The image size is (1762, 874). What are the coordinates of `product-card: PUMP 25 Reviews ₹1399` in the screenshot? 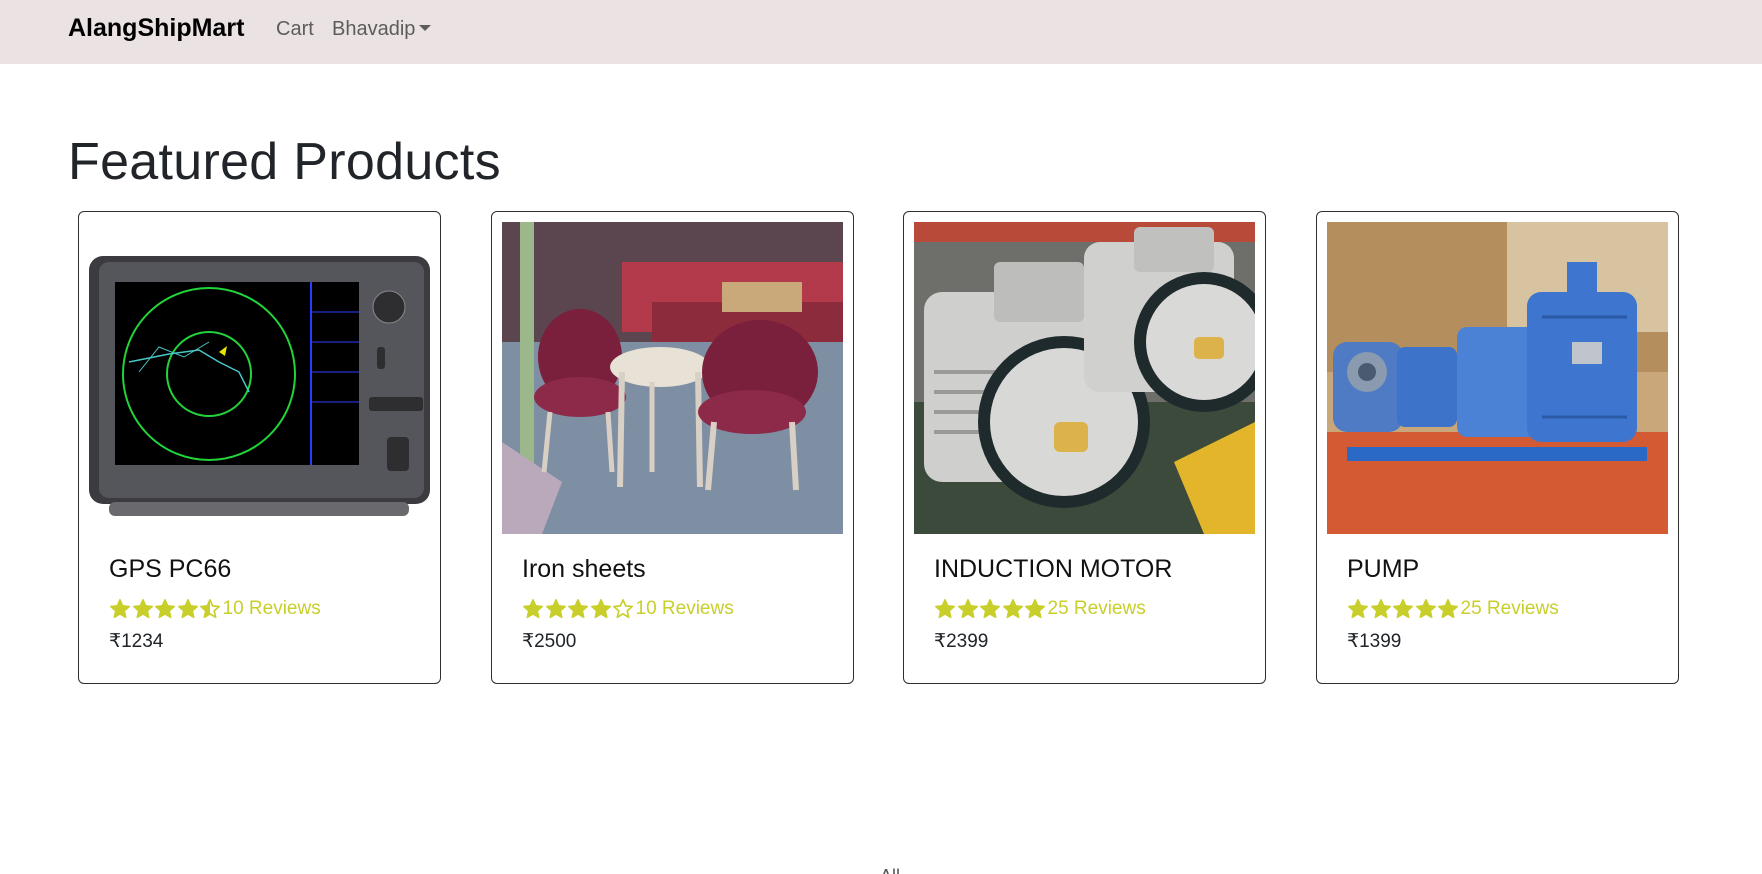 It's located at (1497, 447).